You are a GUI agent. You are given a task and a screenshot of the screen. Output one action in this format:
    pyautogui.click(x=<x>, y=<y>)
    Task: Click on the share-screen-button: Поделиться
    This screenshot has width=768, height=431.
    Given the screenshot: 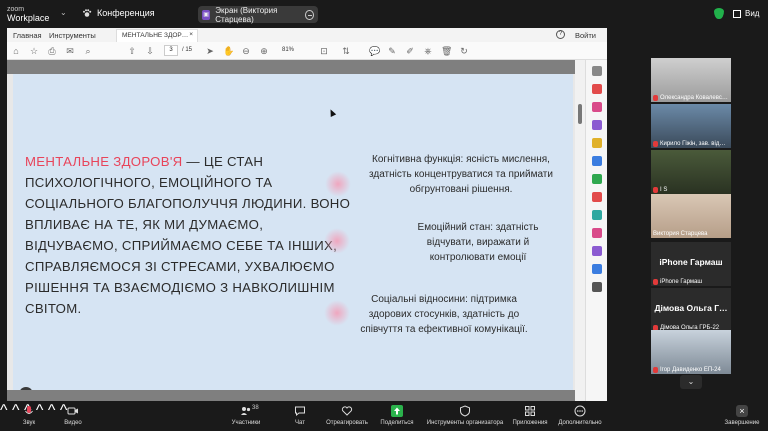 What is the action you would take?
    pyautogui.click(x=397, y=415)
    